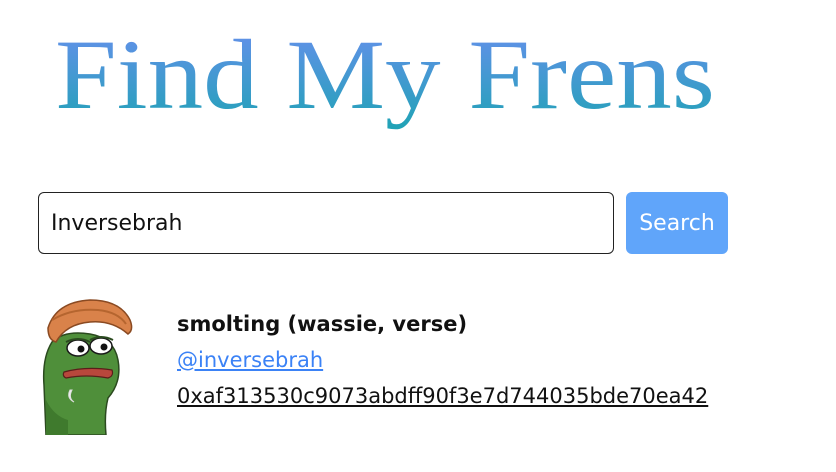 The image size is (836, 472). What do you see at coordinates (326, 223) in the screenshot?
I see `search-input` at bounding box center [326, 223].